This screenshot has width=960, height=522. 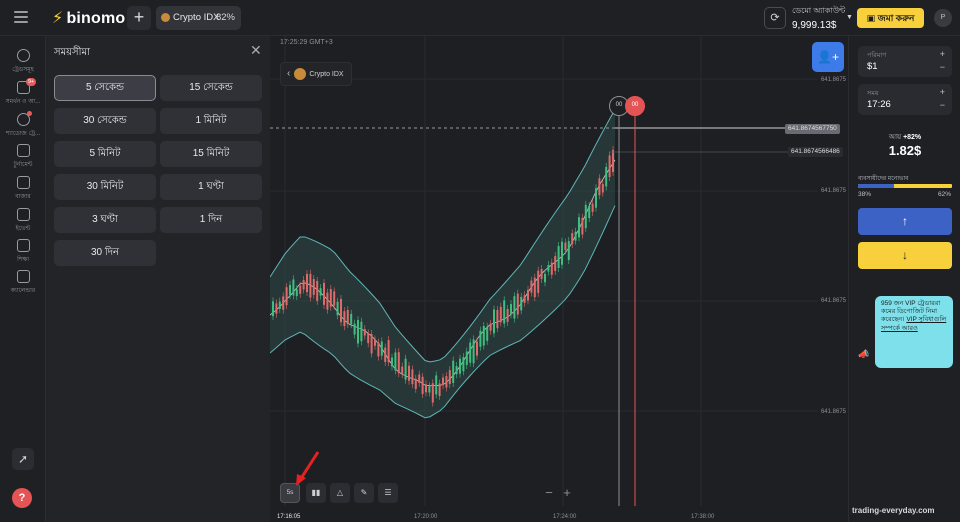 I want to click on indicators-icon: △, so click(x=340, y=493).